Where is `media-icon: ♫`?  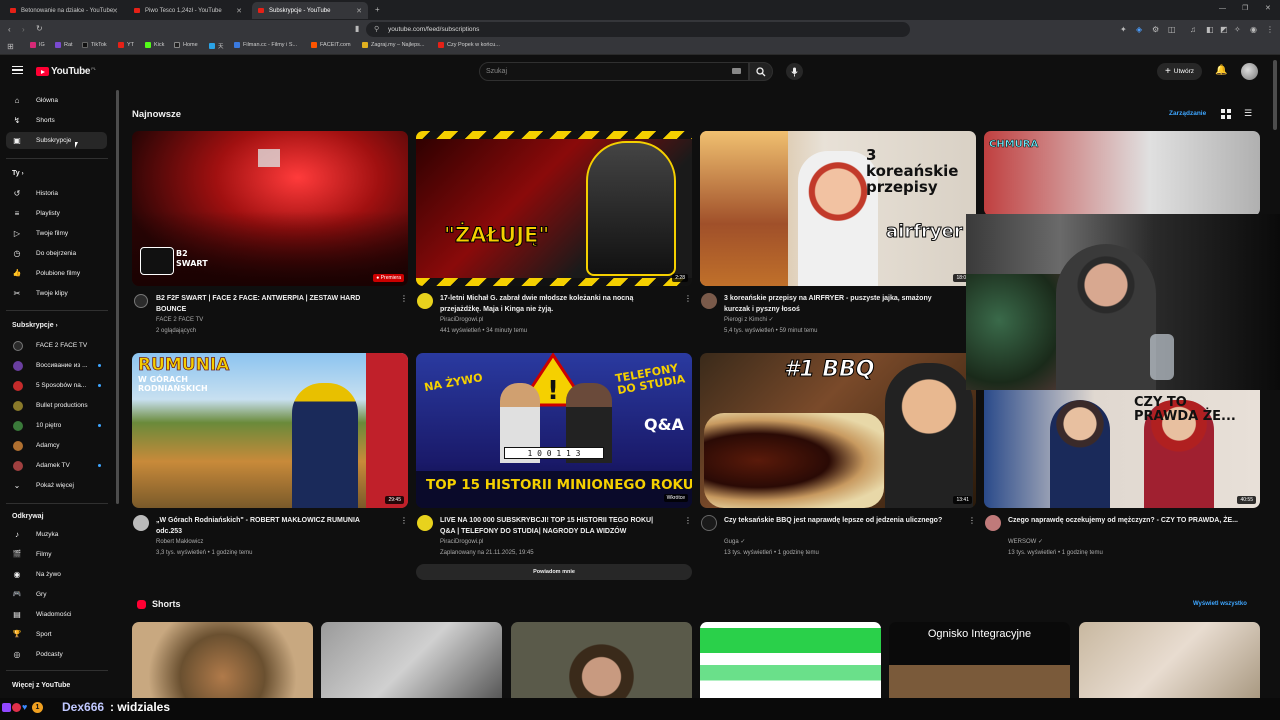 media-icon: ♫ is located at coordinates (1193, 30).